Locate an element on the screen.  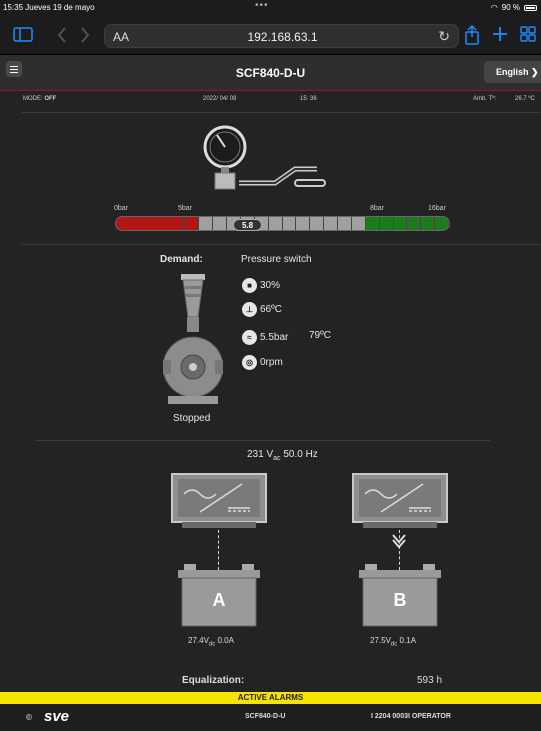
battery-a-readout: 27.4Vdc 0.0A is located at coordinates (211, 642).